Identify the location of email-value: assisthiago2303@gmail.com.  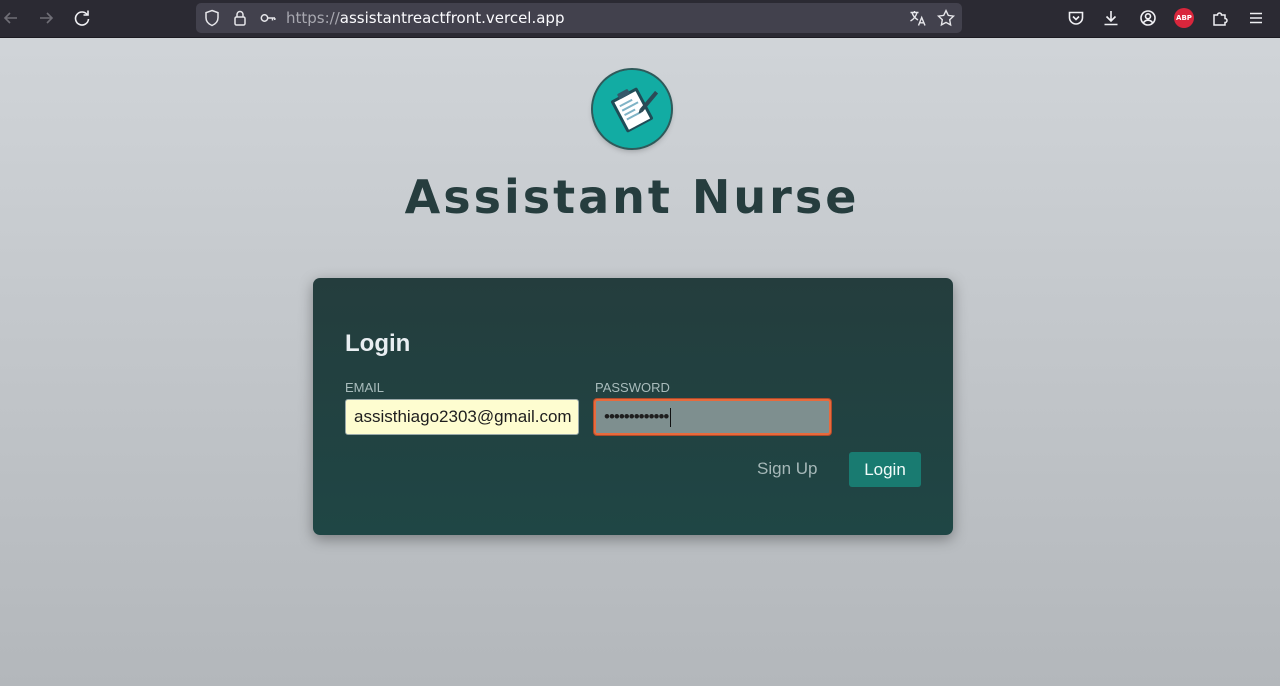
(463, 416).